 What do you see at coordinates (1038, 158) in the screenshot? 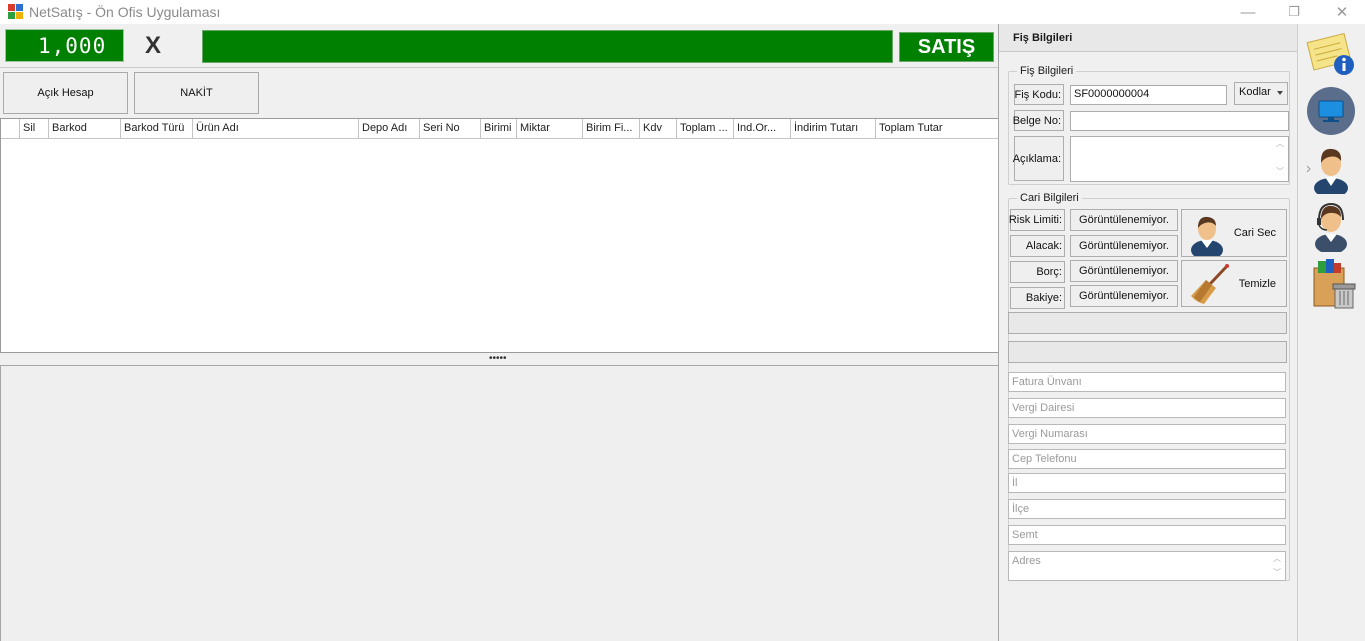
I see `aciklama-label: Açıklama:` at bounding box center [1038, 158].